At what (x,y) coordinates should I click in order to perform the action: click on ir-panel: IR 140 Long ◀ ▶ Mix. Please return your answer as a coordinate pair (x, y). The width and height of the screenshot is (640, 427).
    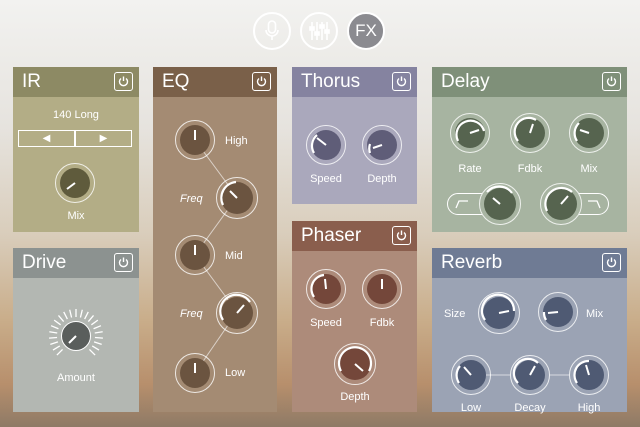
    Looking at the image, I should click on (76, 149).